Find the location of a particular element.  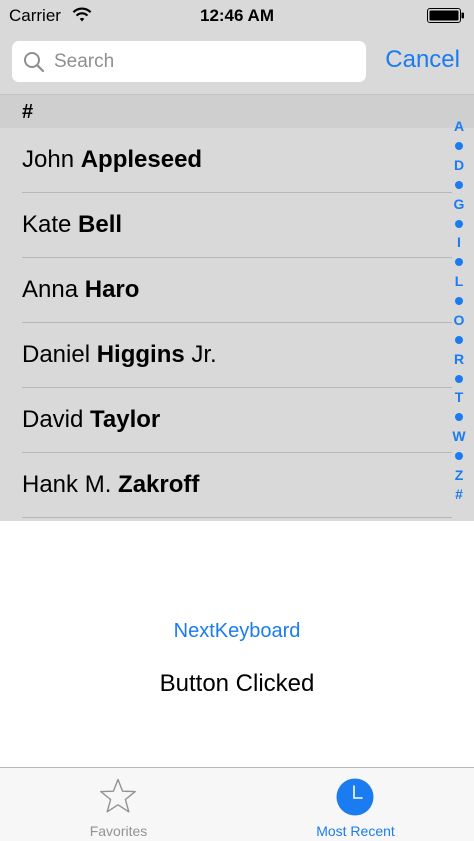

status-bar: Carrier 12:46 AM is located at coordinates (237, 16).